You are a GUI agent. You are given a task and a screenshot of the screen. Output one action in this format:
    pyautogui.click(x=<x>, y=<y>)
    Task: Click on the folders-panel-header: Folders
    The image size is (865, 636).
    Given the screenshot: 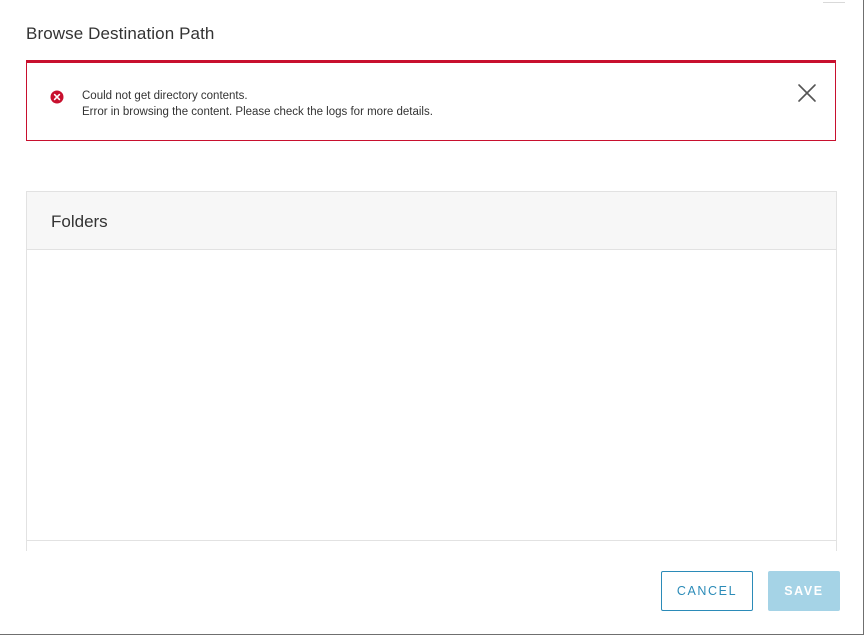 What is the action you would take?
    pyautogui.click(x=431, y=221)
    